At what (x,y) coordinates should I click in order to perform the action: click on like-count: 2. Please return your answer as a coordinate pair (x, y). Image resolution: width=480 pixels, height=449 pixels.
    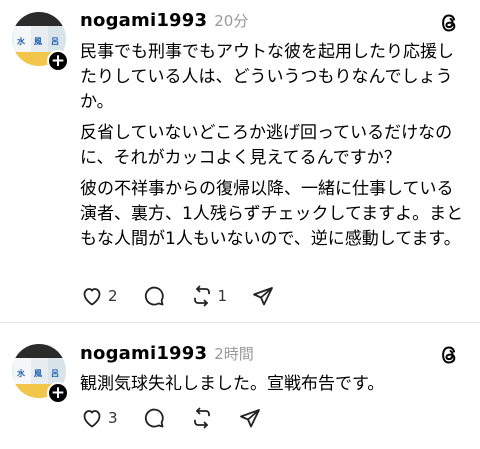
    Looking at the image, I should click on (113, 296).